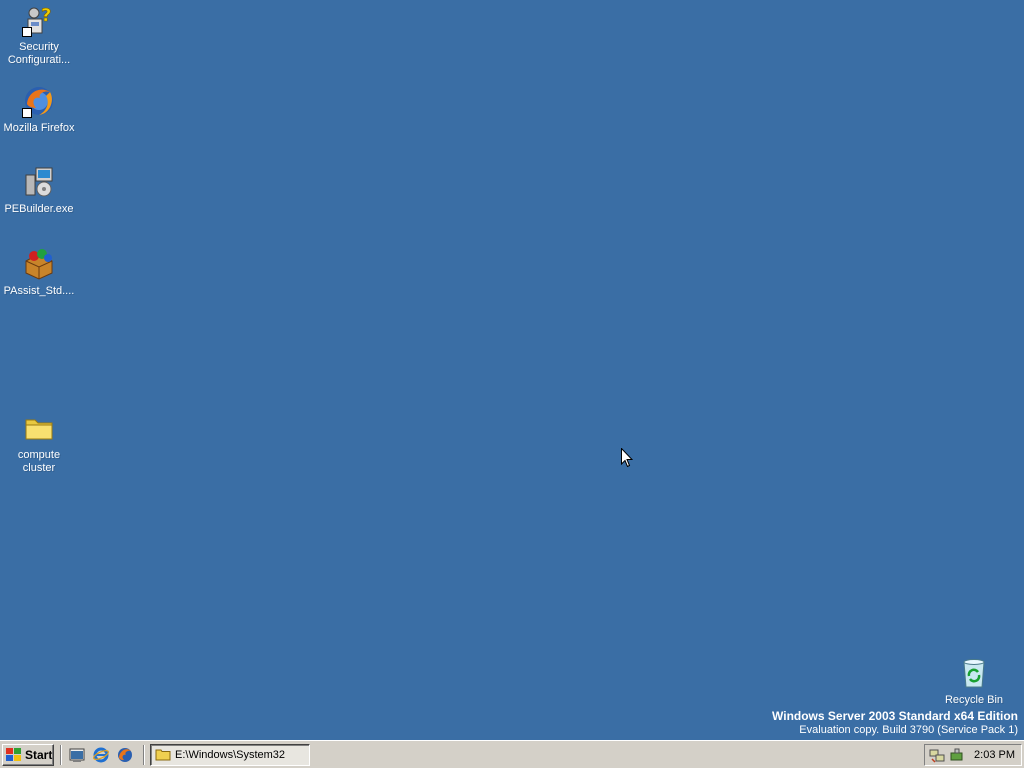 The image size is (1024, 768). I want to click on partition-assistant-icon, so click(39, 264).